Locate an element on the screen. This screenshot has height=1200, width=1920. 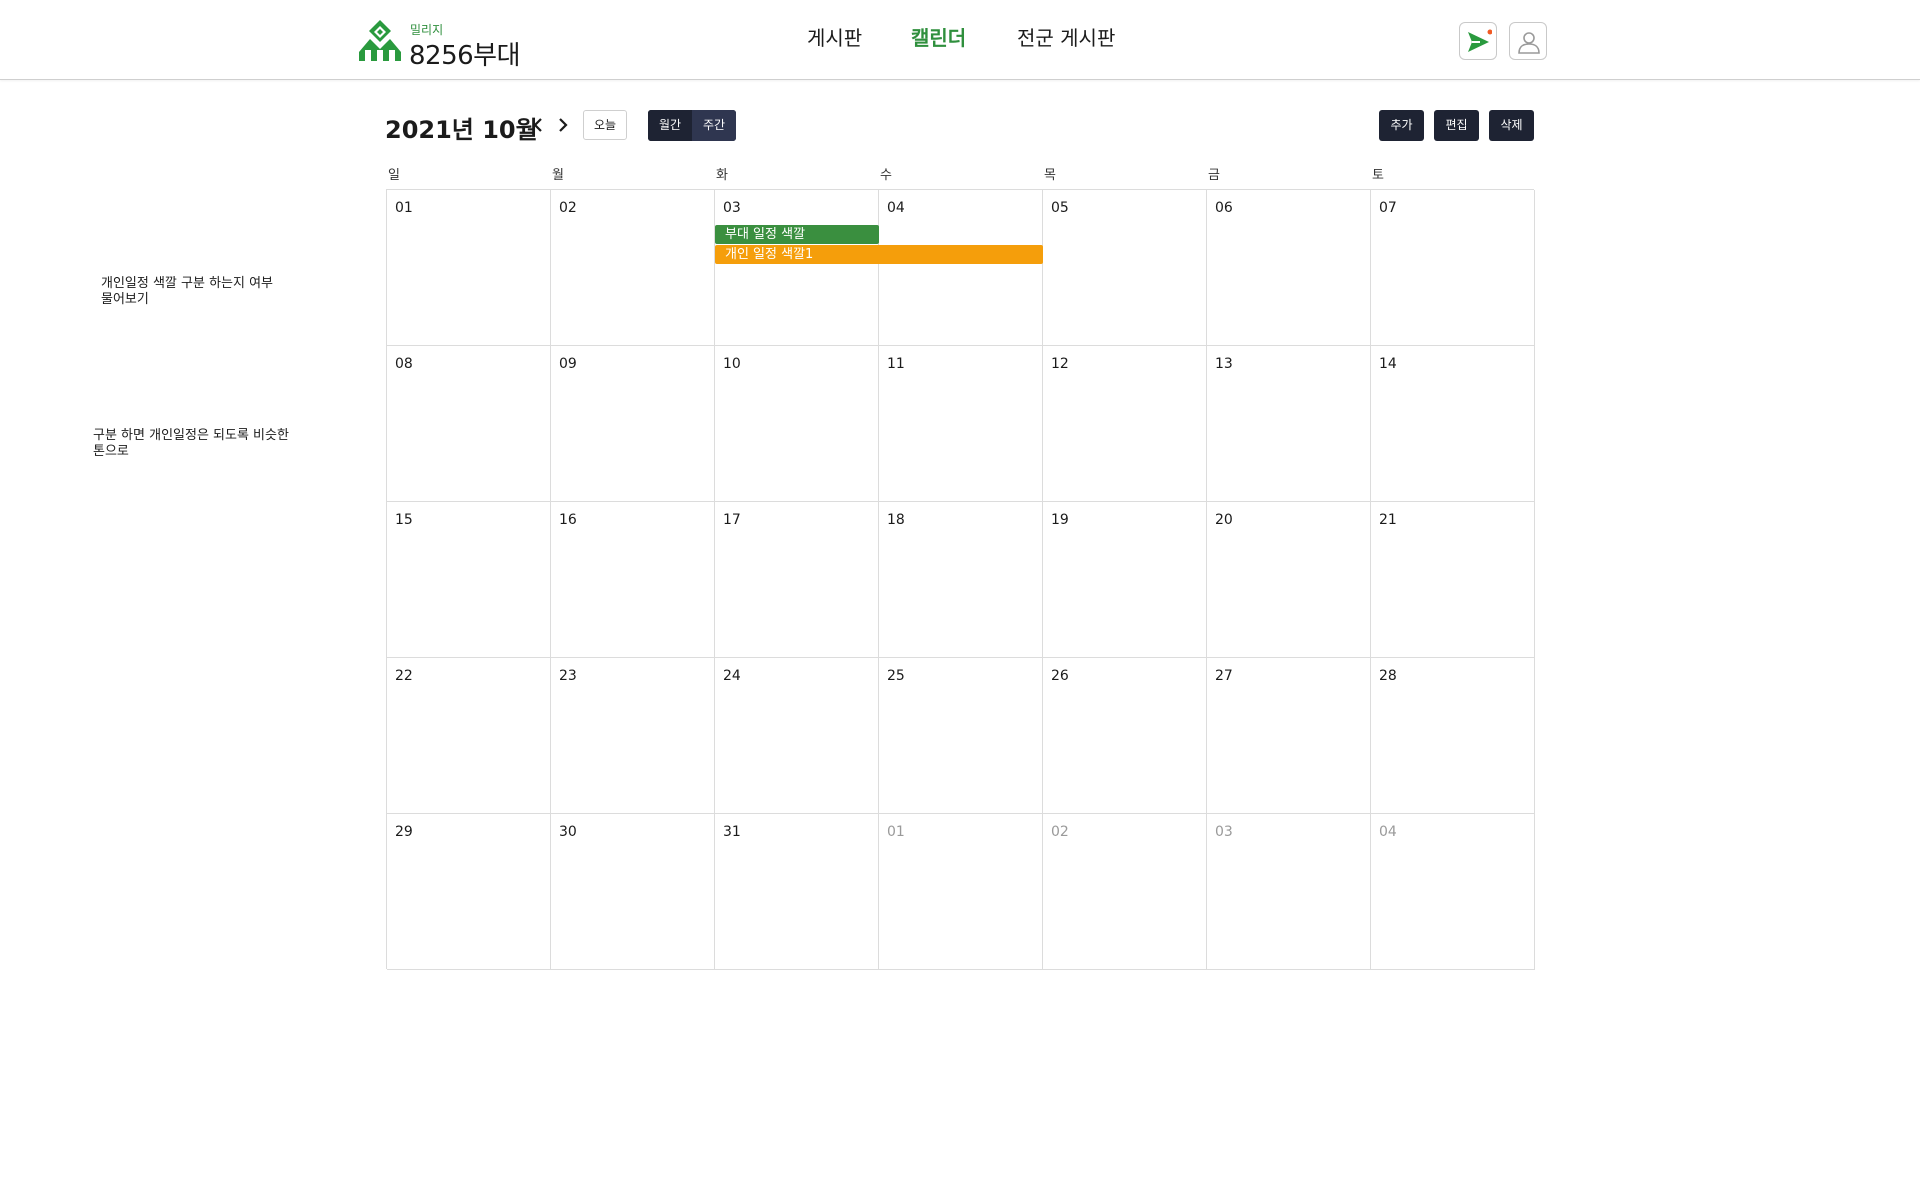
day-number: 13 is located at coordinates (1224, 364).